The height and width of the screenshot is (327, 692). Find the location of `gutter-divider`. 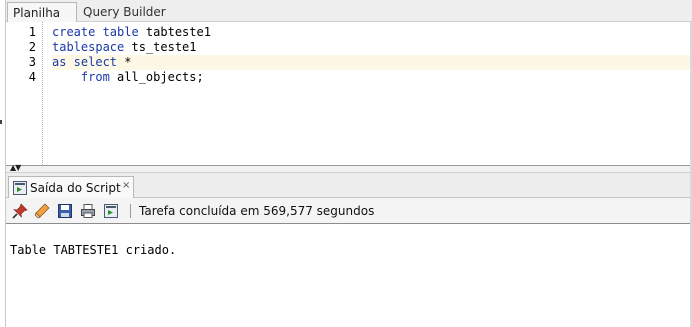

gutter-divider is located at coordinates (42, 93).